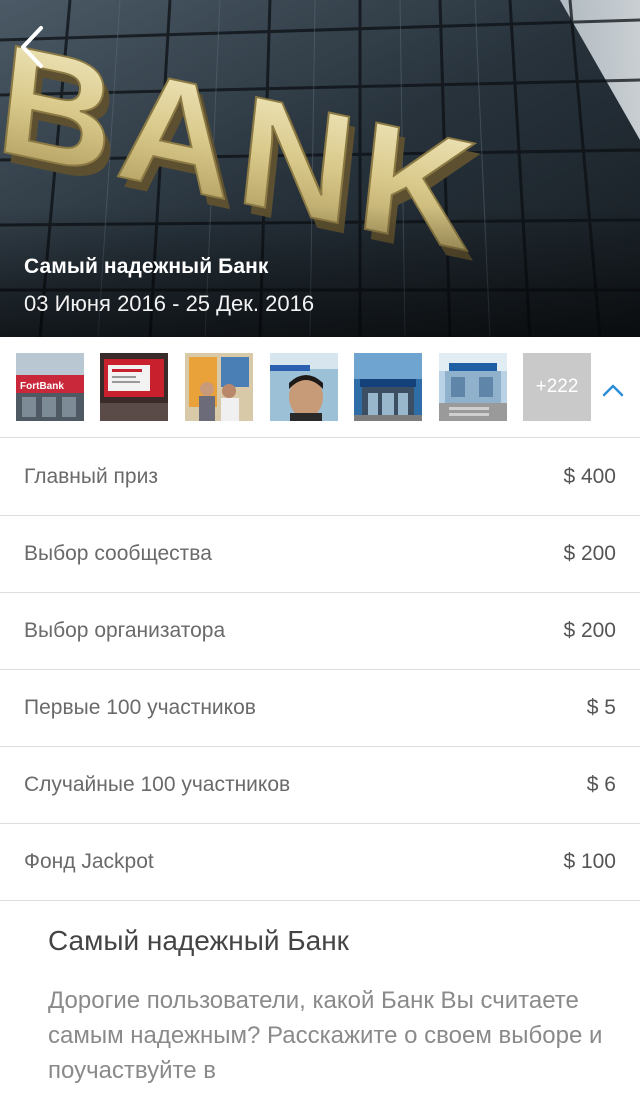 This screenshot has height=1100, width=640. I want to click on prize-row: Случайные 100 участников $ 6, so click(320, 785).